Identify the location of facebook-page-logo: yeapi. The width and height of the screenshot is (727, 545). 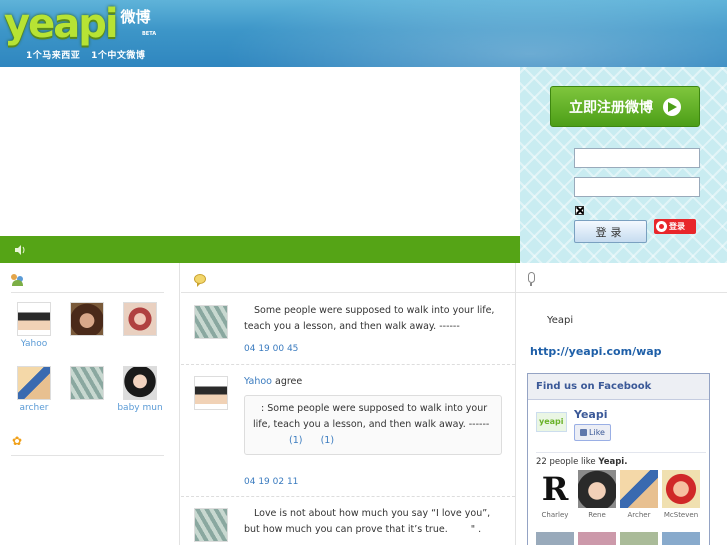
(551, 422).